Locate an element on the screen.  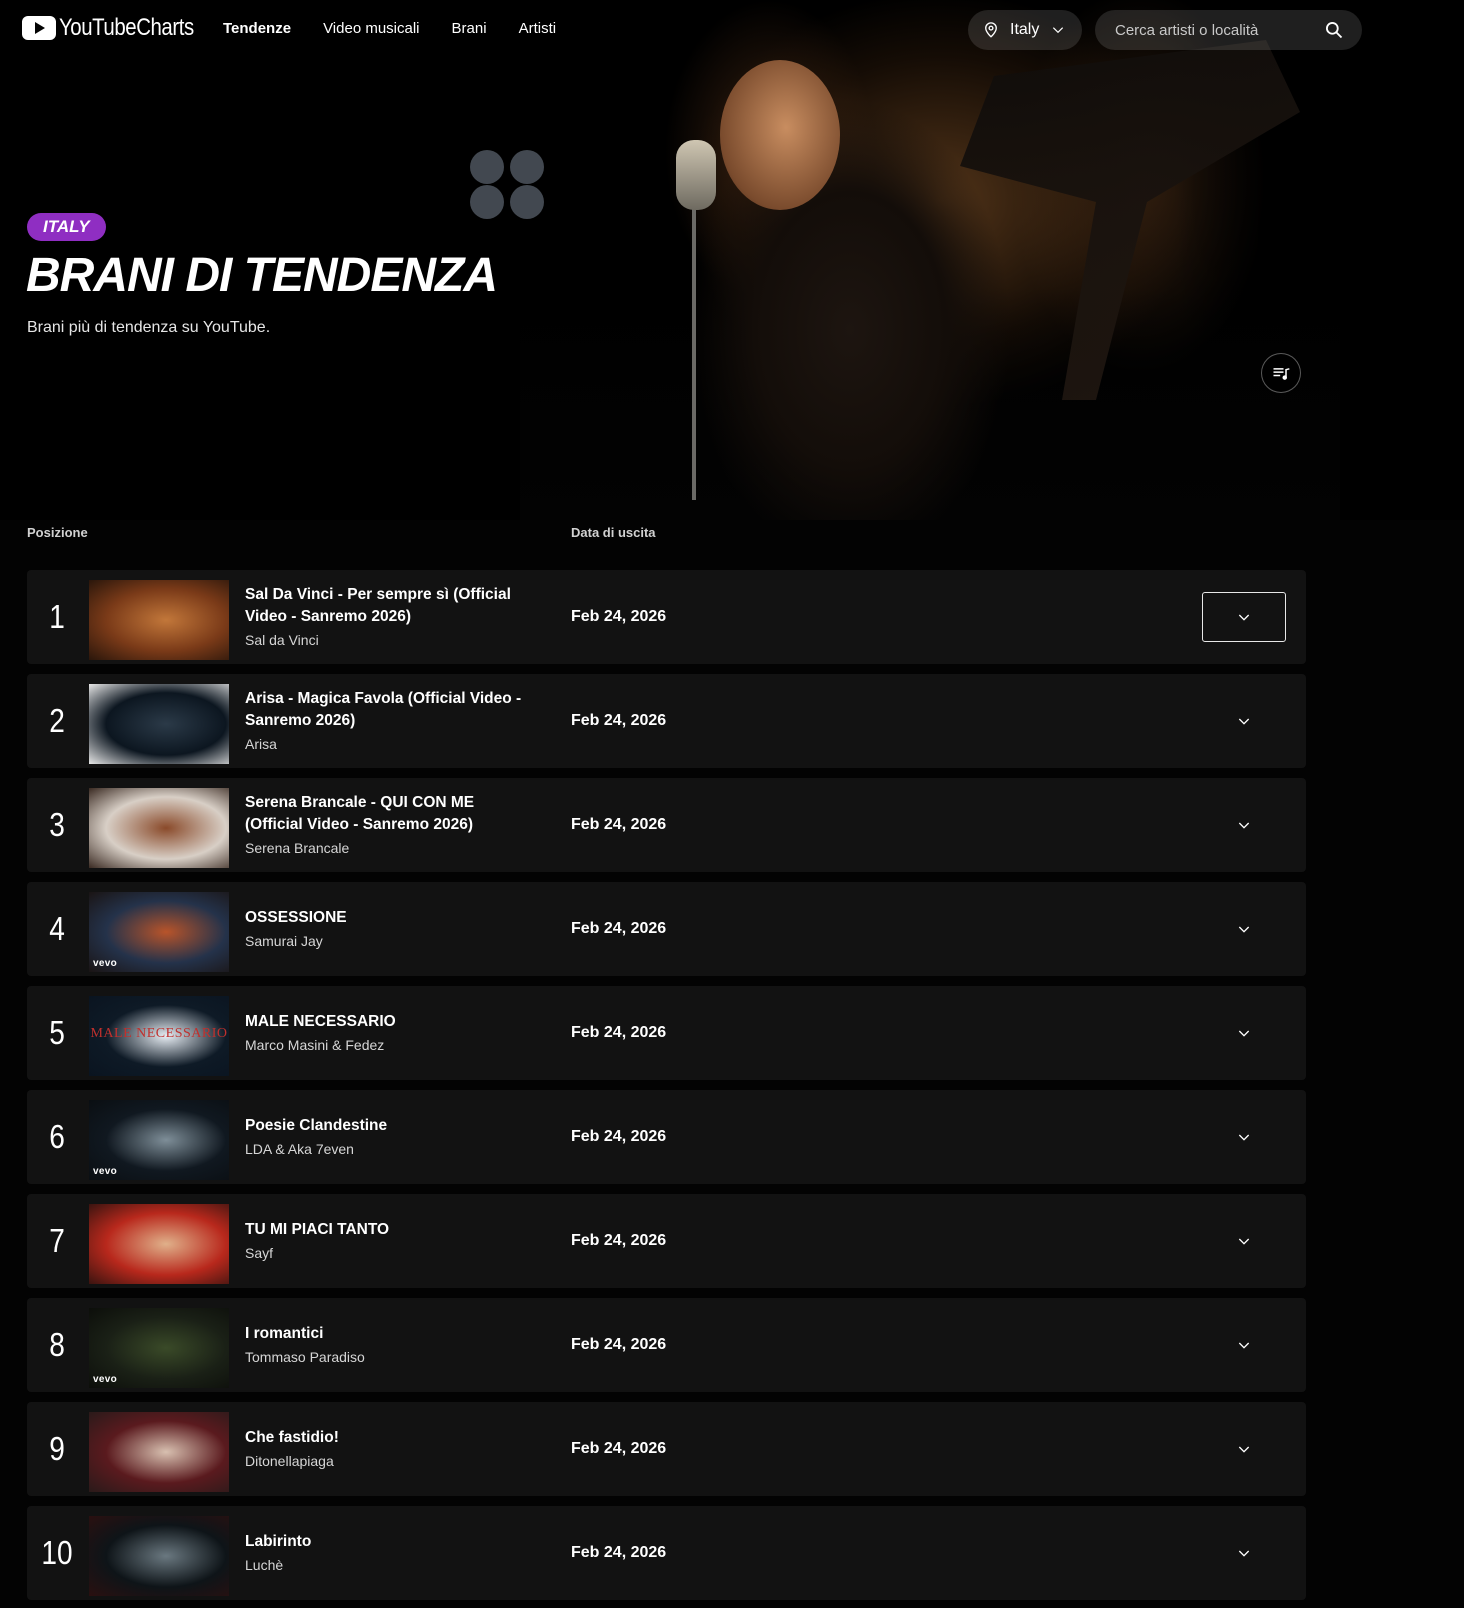
rank-number: 9 is located at coordinates (57, 1448).